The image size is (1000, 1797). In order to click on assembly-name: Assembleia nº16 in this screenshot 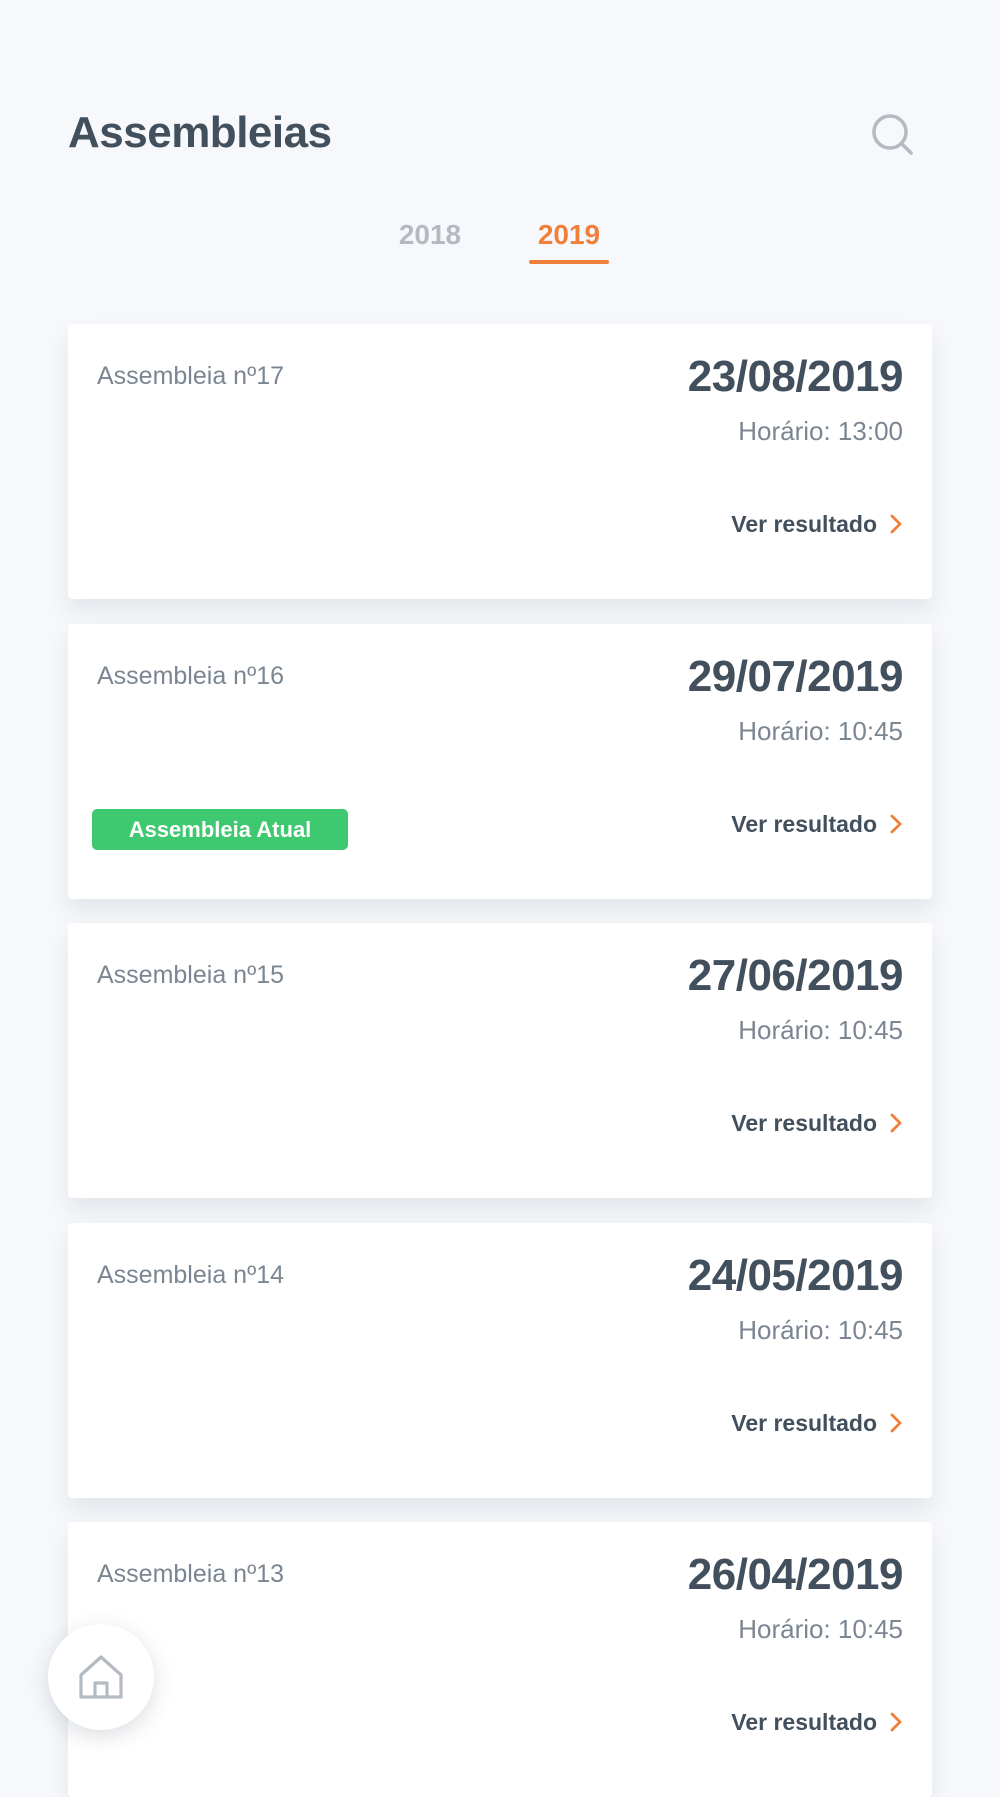, I will do `click(191, 676)`.